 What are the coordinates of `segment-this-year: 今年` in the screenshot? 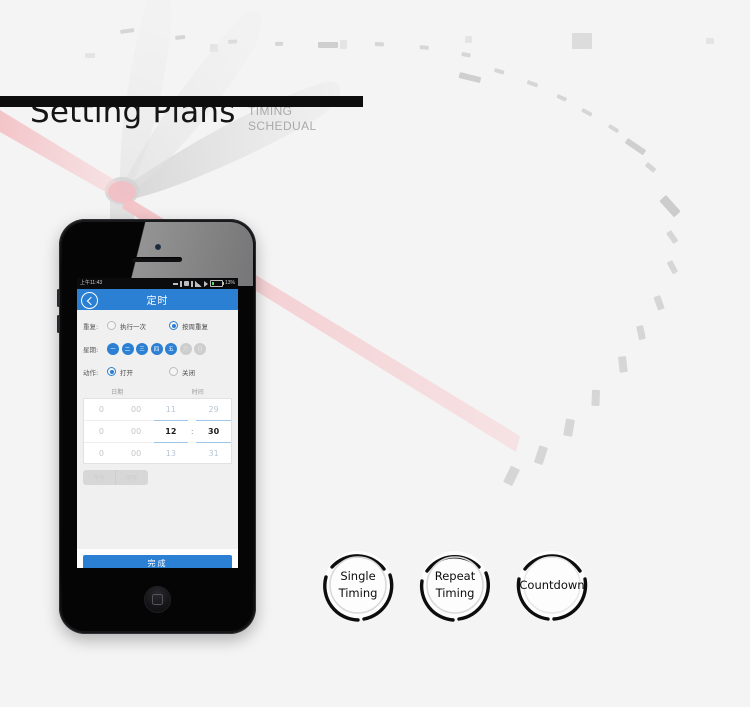 It's located at (99, 477).